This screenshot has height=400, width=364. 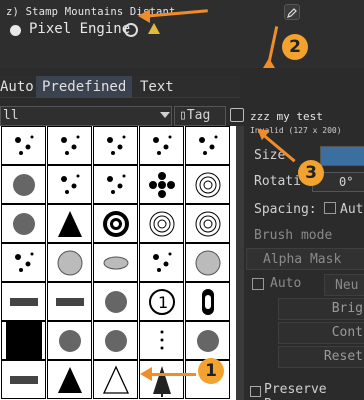 I want to click on black-square-icon, so click(x=24, y=340).